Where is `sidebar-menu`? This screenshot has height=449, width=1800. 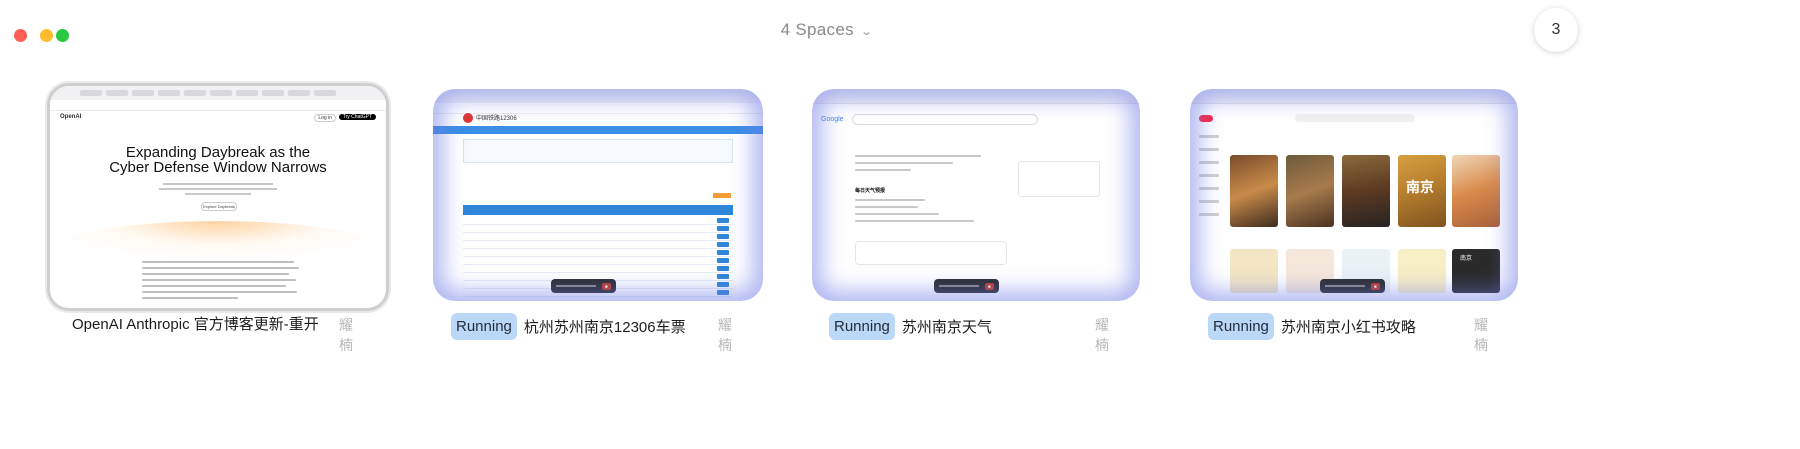 sidebar-menu is located at coordinates (1209, 180).